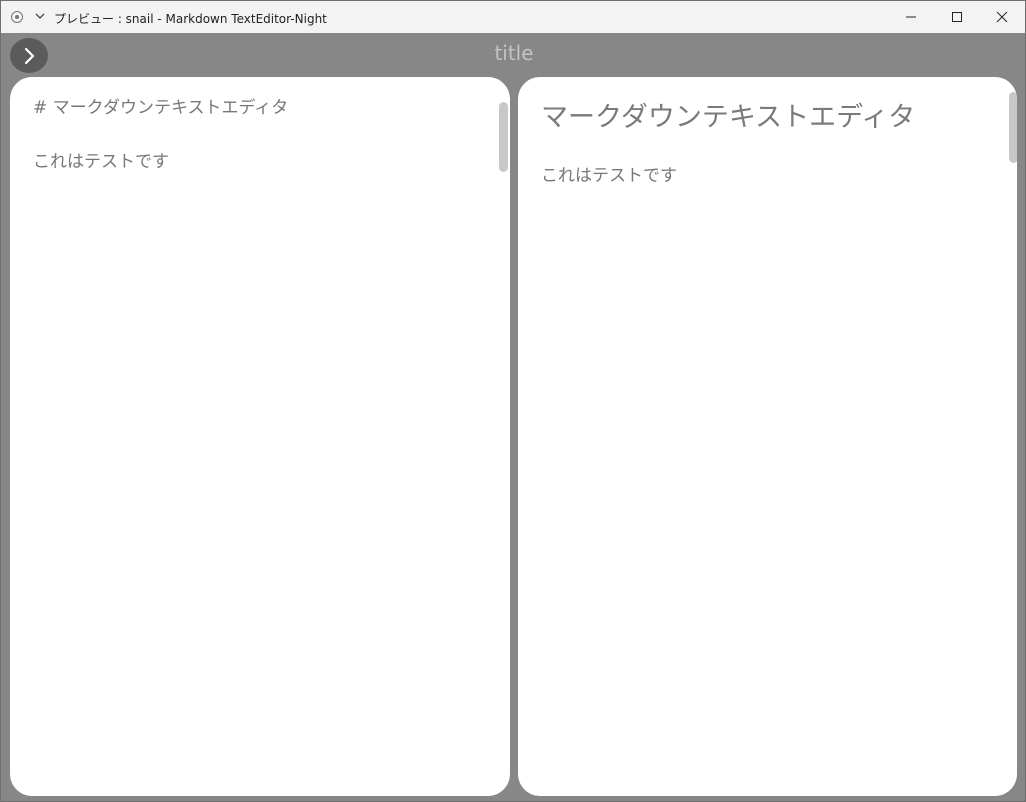  What do you see at coordinates (503, 137) in the screenshot?
I see `editor-scrollbar` at bounding box center [503, 137].